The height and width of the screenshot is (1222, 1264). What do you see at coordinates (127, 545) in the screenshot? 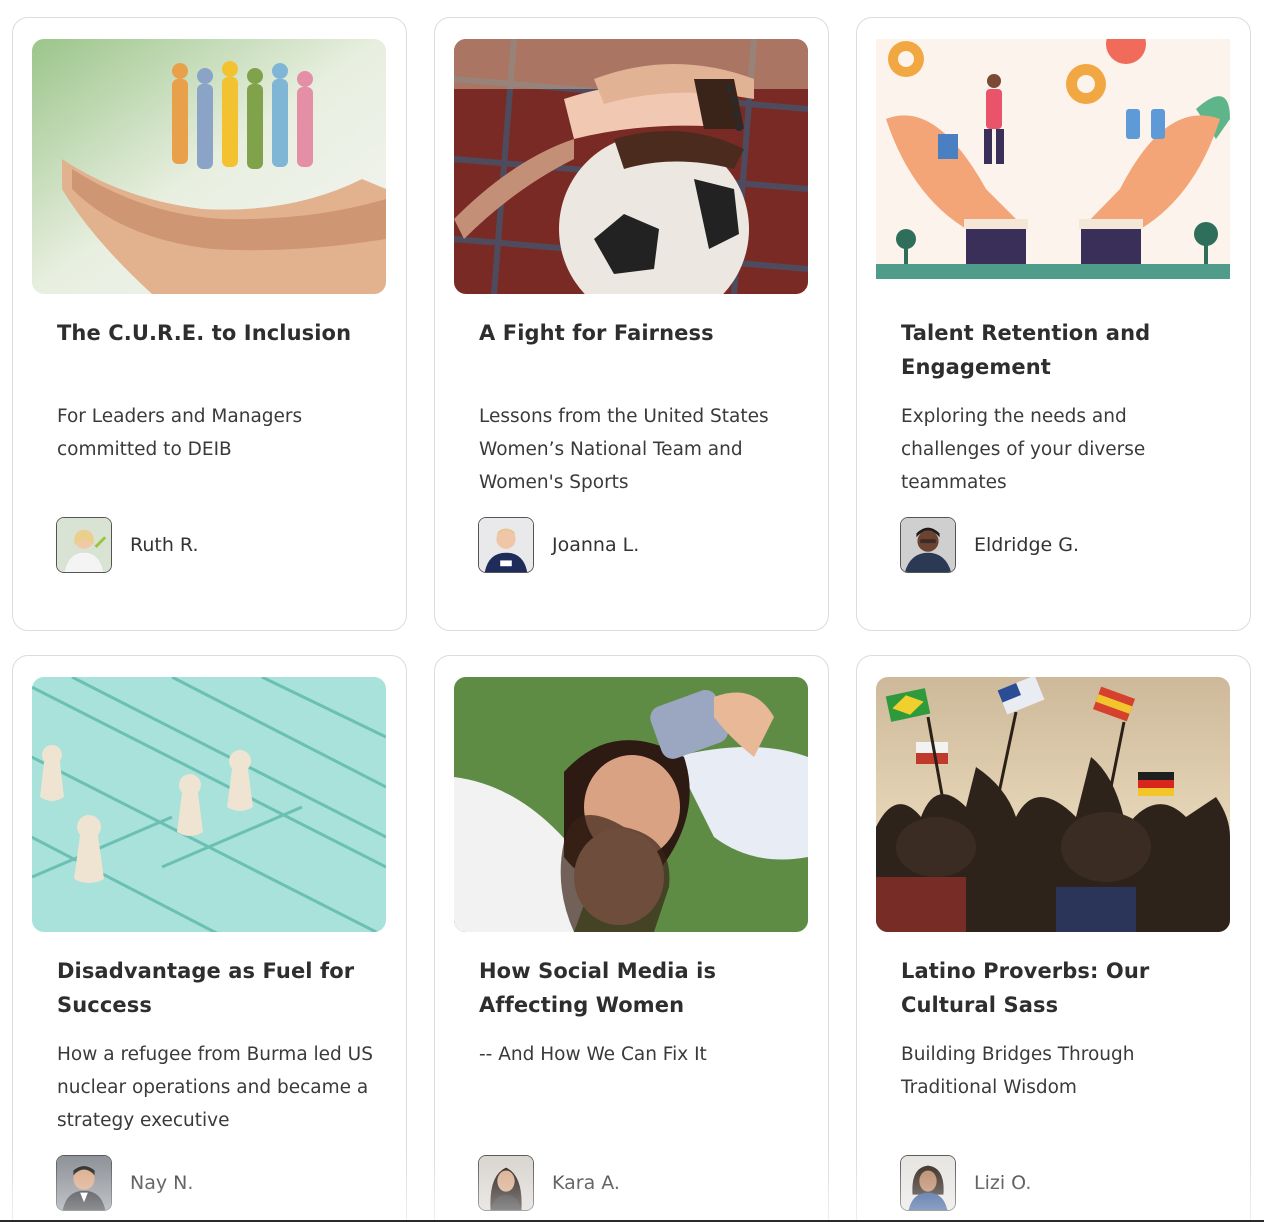
I see `author: Ruth R.` at bounding box center [127, 545].